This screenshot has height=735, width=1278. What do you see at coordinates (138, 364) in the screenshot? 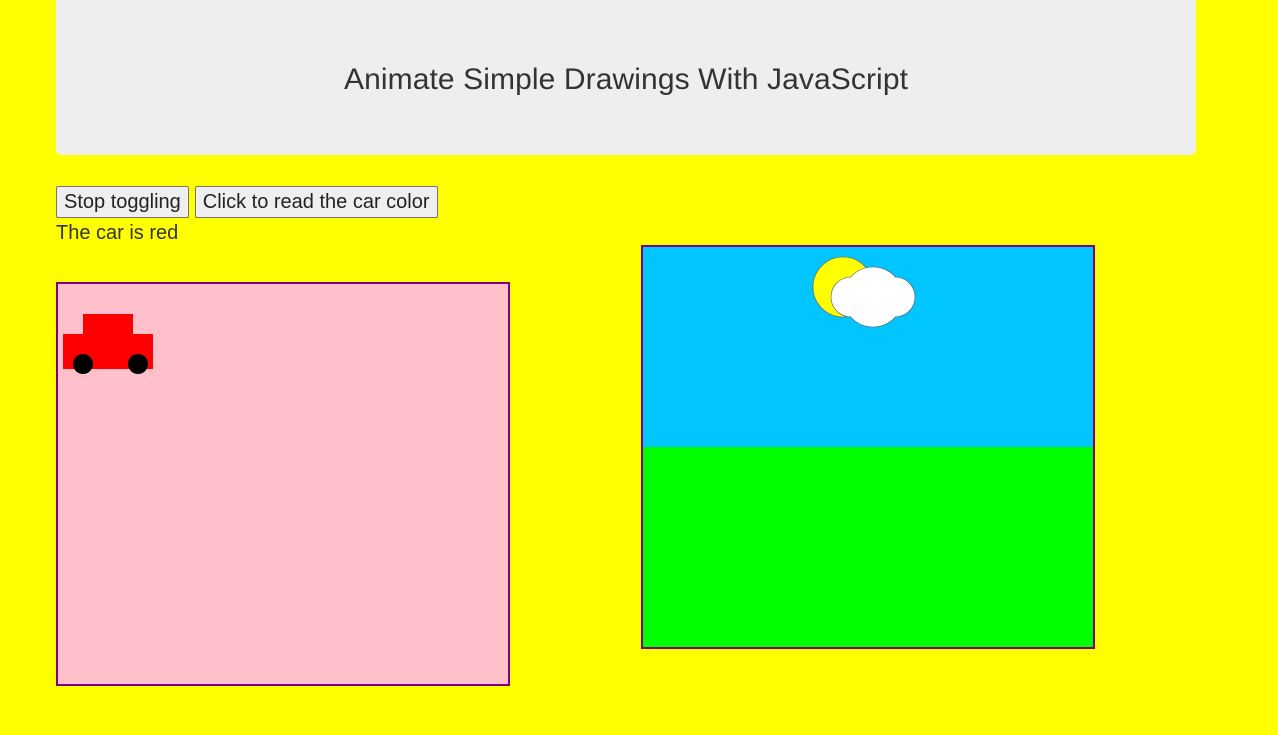
I see `car-front-wheel` at bounding box center [138, 364].